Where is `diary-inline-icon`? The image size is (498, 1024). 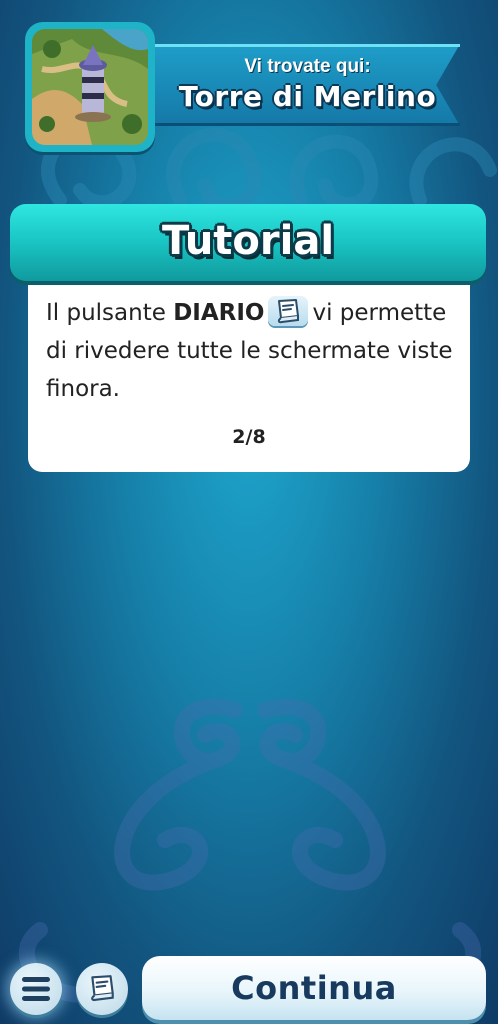
diary-inline-icon is located at coordinates (288, 311).